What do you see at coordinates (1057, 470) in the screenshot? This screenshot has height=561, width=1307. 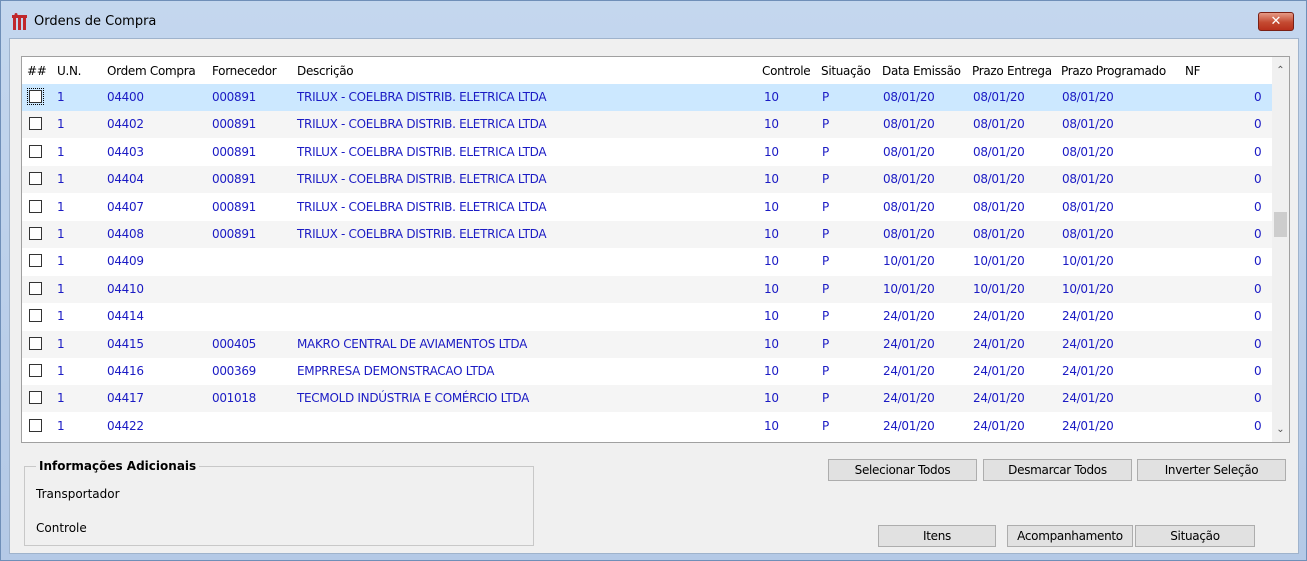 I see `deselect-all-button: Desmarcar Todos` at bounding box center [1057, 470].